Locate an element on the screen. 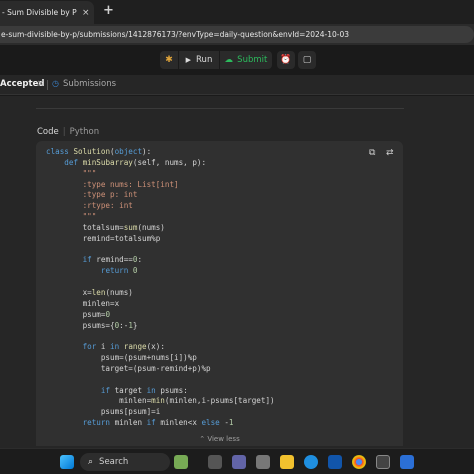 The height and width of the screenshot is (474, 474). search-icon: ⌕ is located at coordinates (91, 462).